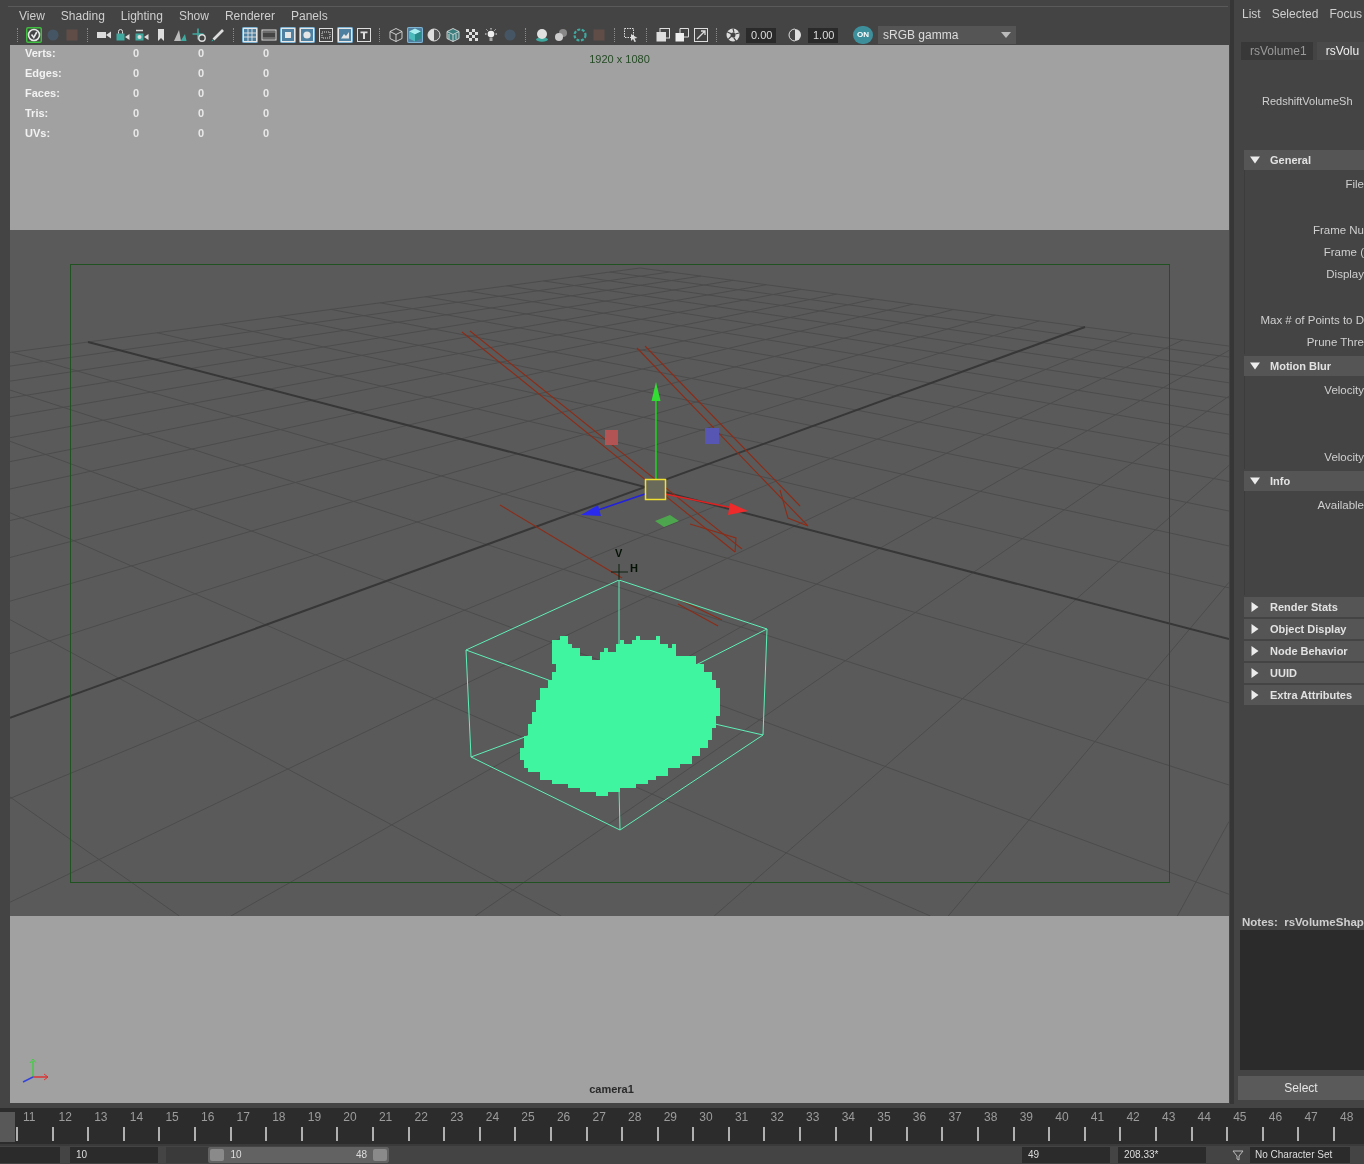 The height and width of the screenshot is (1164, 1364). What do you see at coordinates (136, 1117) in the screenshot?
I see `frame-number: 14` at bounding box center [136, 1117].